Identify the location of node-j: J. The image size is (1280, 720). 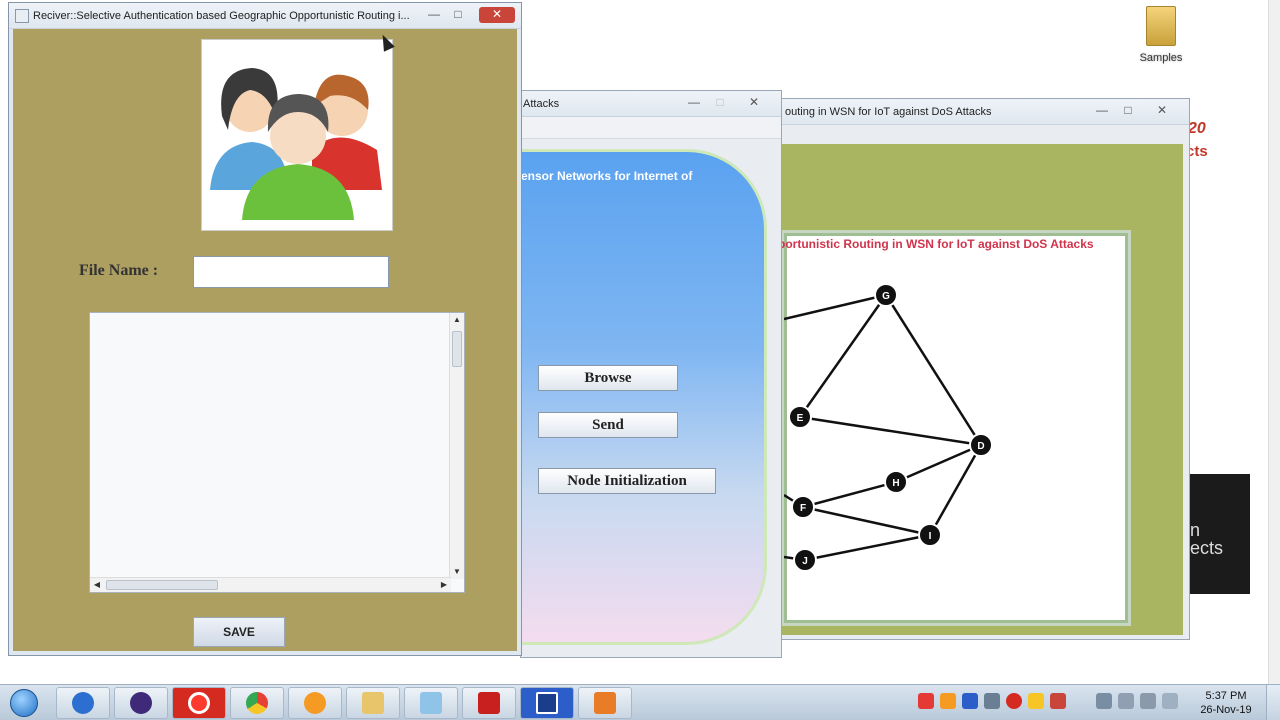
(805, 560).